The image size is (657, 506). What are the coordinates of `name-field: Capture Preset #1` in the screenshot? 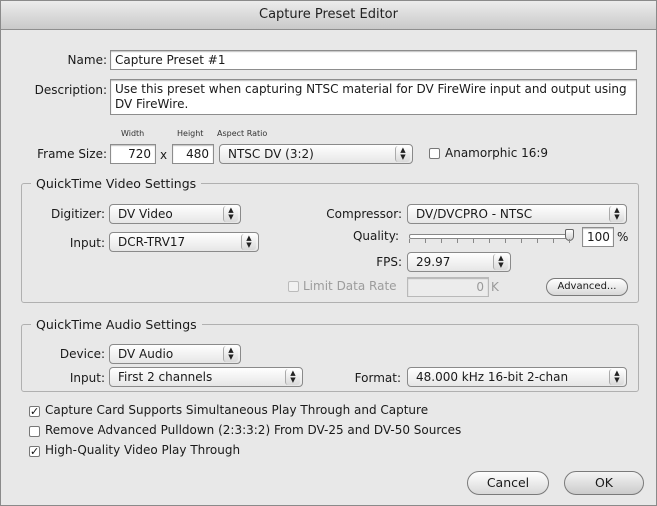 It's located at (373, 60).